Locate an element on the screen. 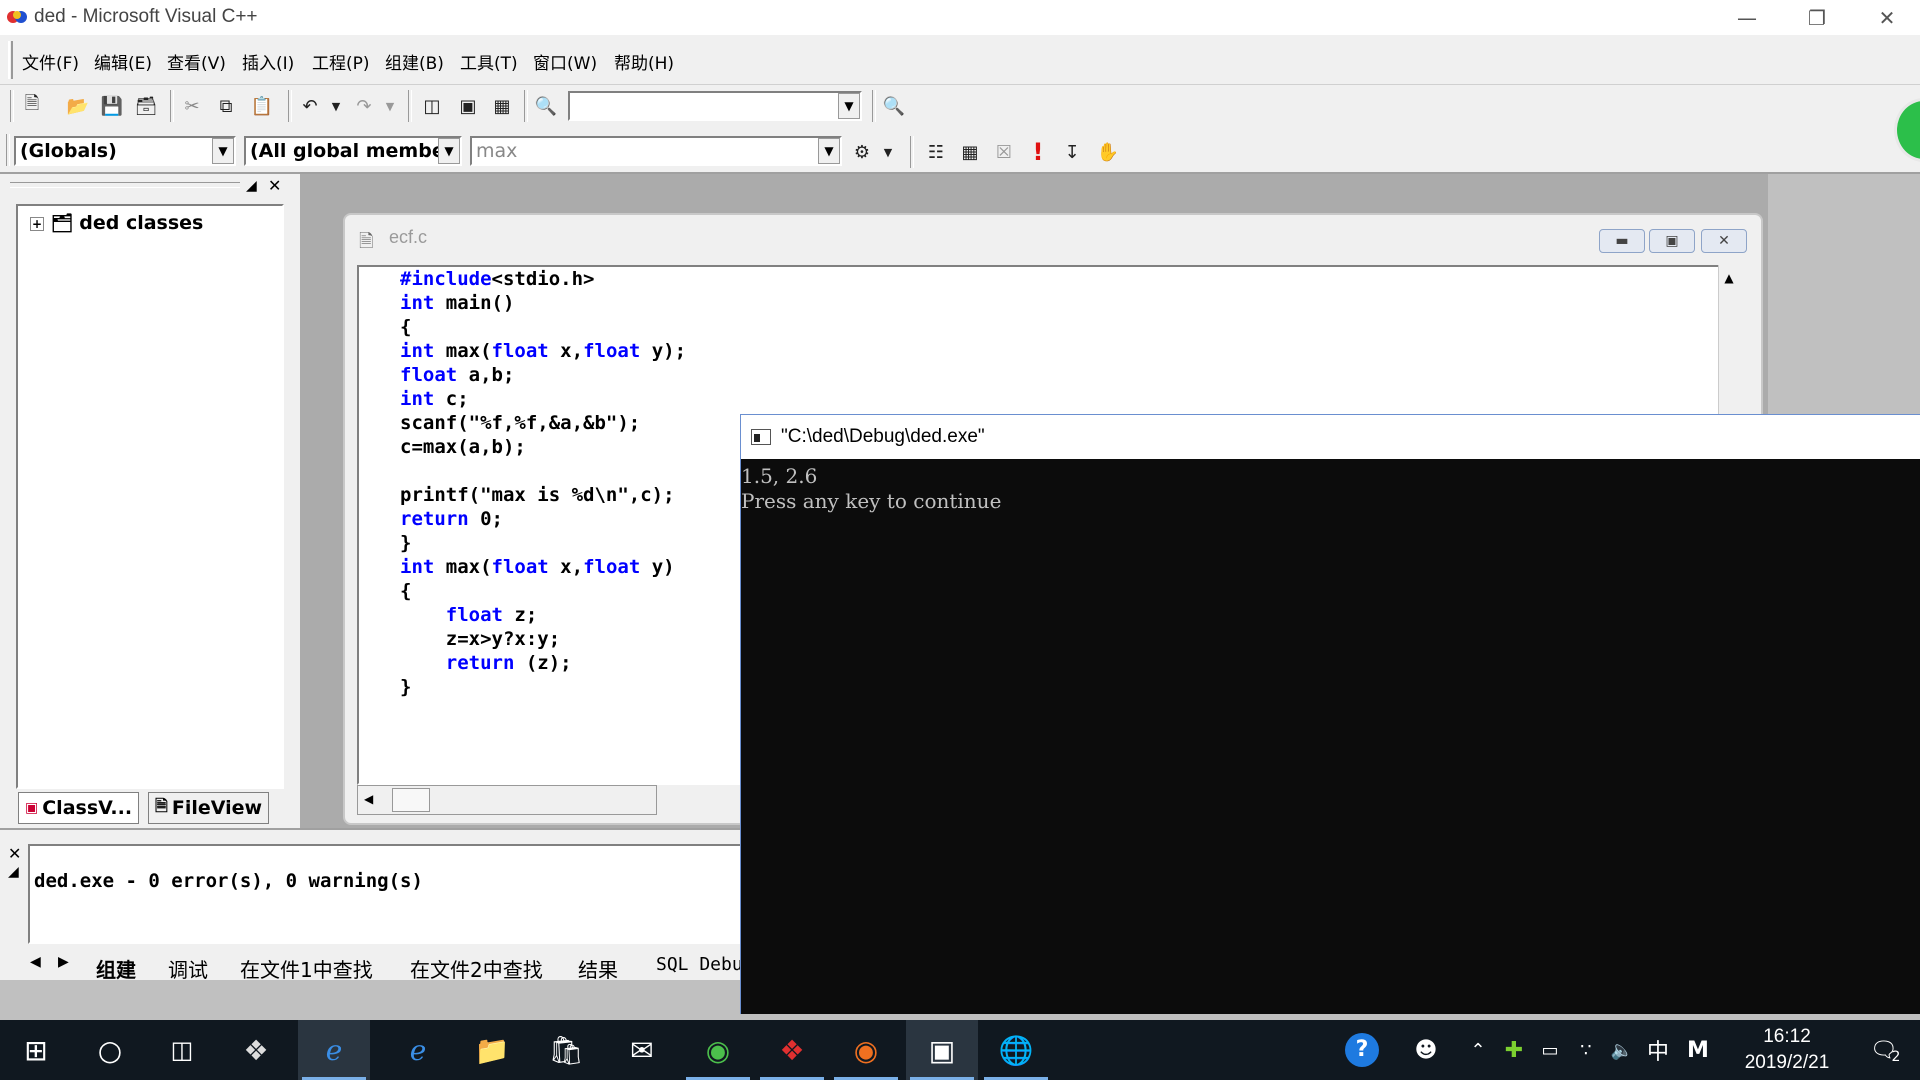 The height and width of the screenshot is (1080, 1920). scroll-thumb is located at coordinates (411, 800).